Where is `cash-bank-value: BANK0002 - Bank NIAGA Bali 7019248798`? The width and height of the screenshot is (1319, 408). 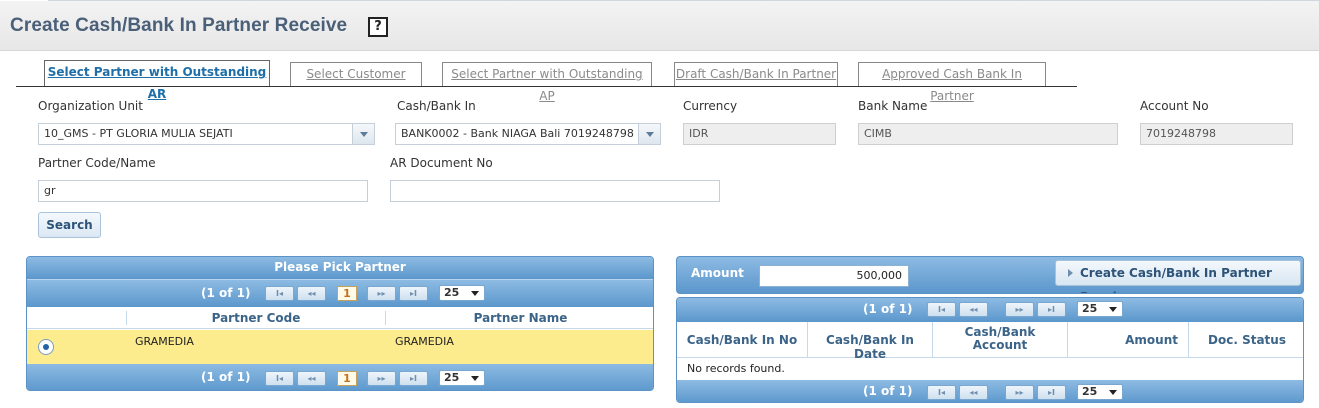
cash-bank-value: BANK0002 - Bank NIAGA Bali 7019248798 is located at coordinates (517, 133).